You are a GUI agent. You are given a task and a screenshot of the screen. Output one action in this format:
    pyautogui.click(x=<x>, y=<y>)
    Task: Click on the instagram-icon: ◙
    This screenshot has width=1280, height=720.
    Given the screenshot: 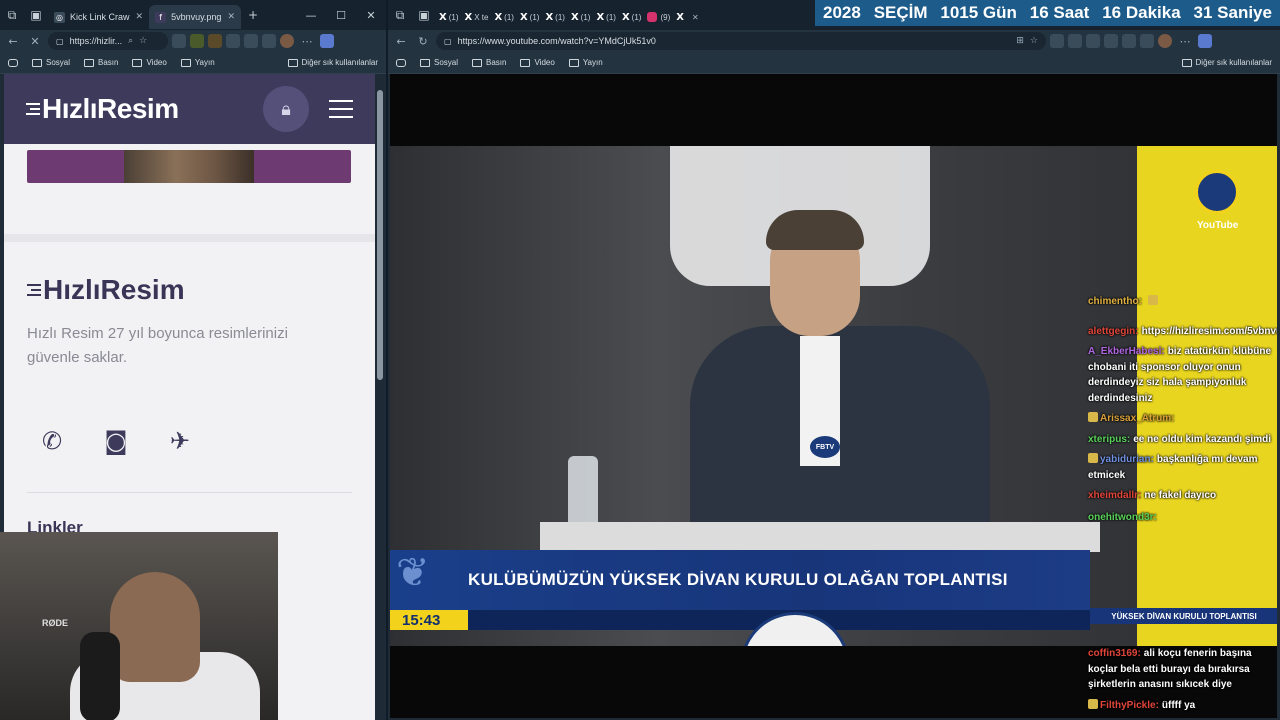 What is the action you would take?
    pyautogui.click(x=116, y=441)
    